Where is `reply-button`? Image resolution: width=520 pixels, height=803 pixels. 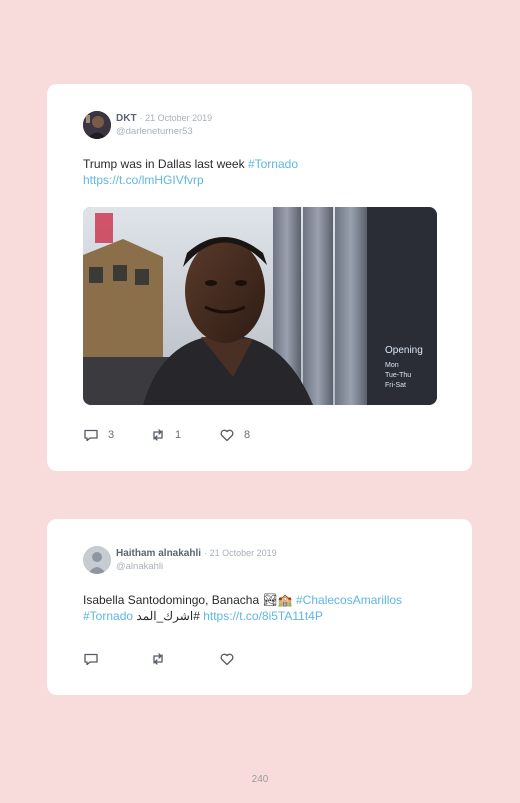
reply-button is located at coordinates (95, 659).